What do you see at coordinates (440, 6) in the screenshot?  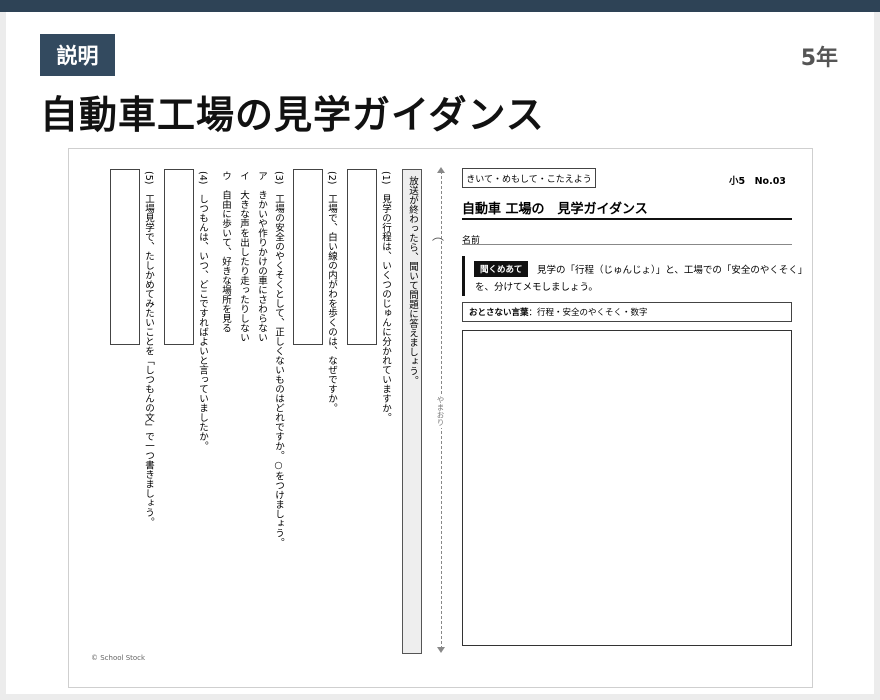 I see `top-bar` at bounding box center [440, 6].